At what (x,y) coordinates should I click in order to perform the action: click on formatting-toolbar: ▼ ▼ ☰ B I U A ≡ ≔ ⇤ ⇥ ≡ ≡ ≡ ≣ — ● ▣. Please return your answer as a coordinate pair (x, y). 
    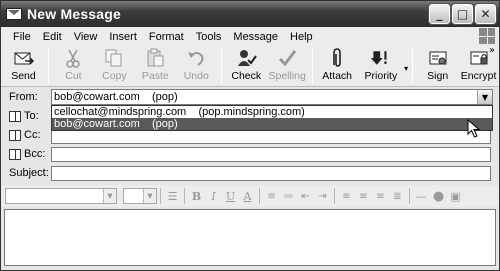
    Looking at the image, I should click on (250, 196).